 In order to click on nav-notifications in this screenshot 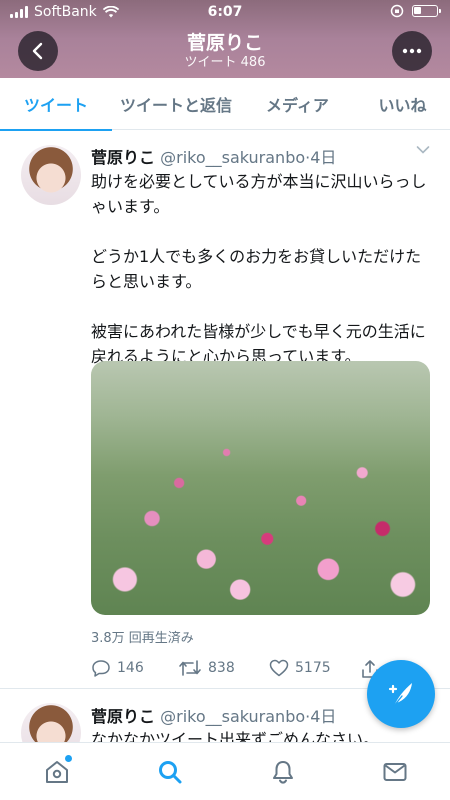, I will do `click(283, 772)`.